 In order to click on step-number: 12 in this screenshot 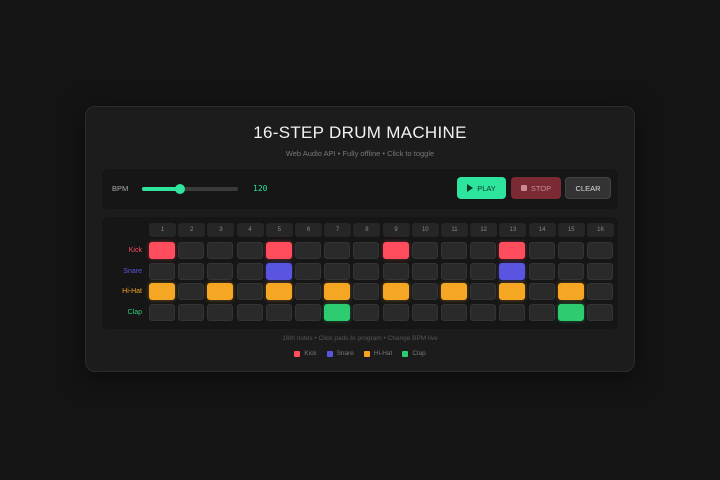, I will do `click(484, 230)`.